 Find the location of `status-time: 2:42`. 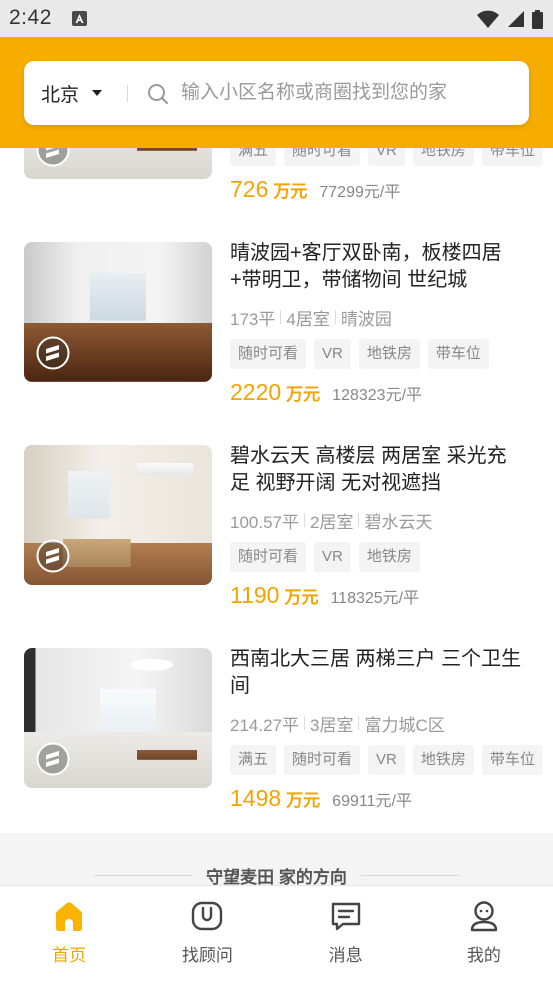

status-time: 2:42 is located at coordinates (30, 17).